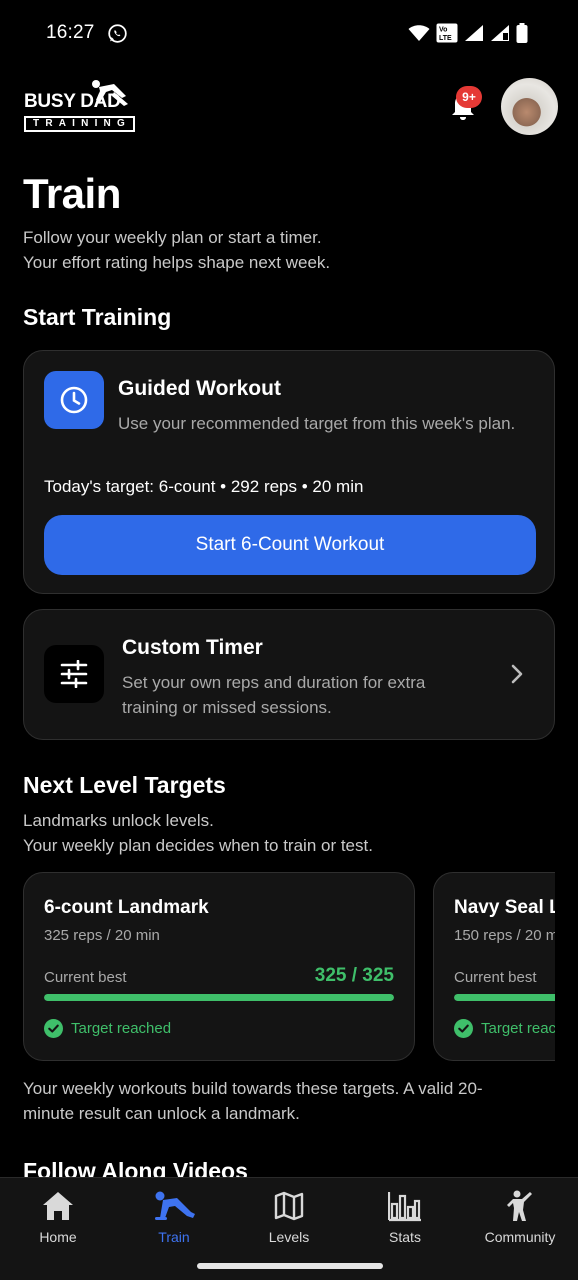 The image size is (578, 1280). Describe the element at coordinates (519, 1205) in the screenshot. I see `person-icon` at that location.